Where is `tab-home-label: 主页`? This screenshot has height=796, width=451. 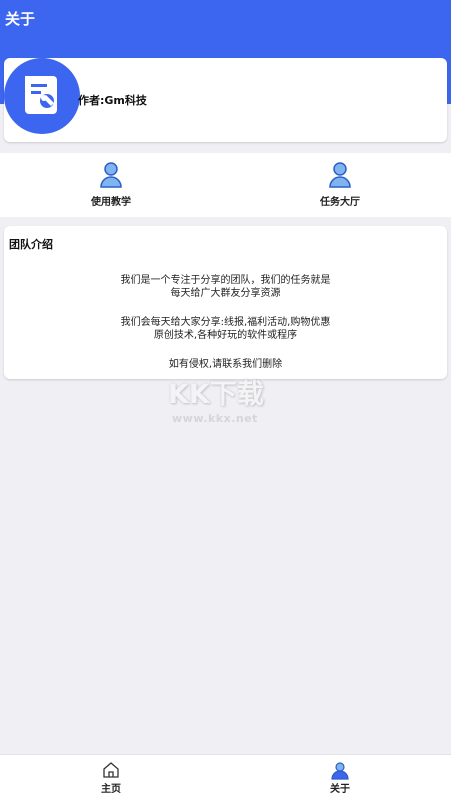
tab-home-label: 主页 is located at coordinates (111, 789).